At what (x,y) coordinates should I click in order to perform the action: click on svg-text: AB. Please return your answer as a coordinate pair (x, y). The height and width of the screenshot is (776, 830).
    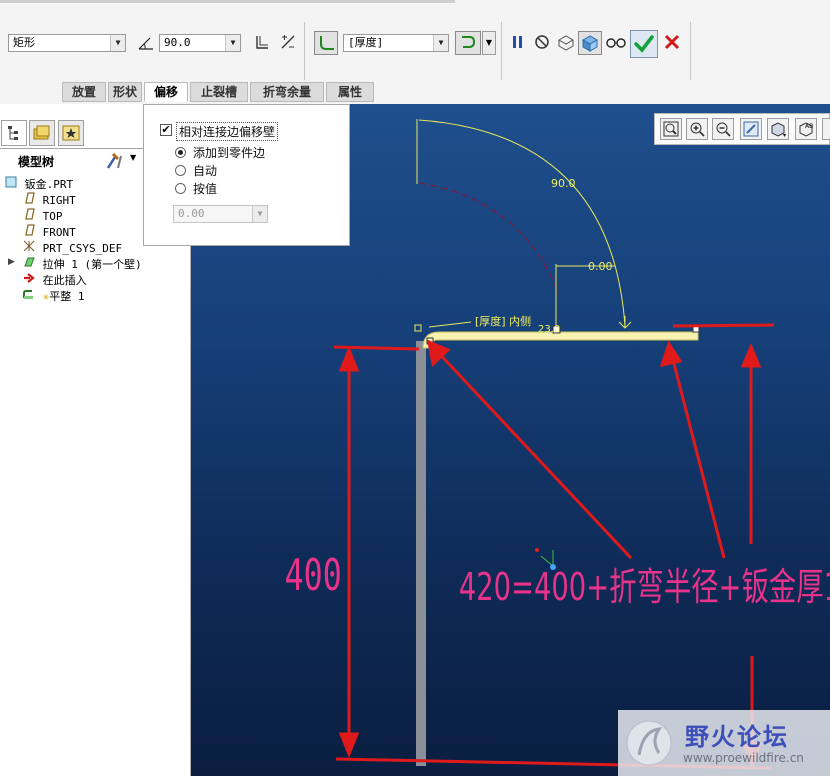
    Looking at the image, I should click on (809, 126).